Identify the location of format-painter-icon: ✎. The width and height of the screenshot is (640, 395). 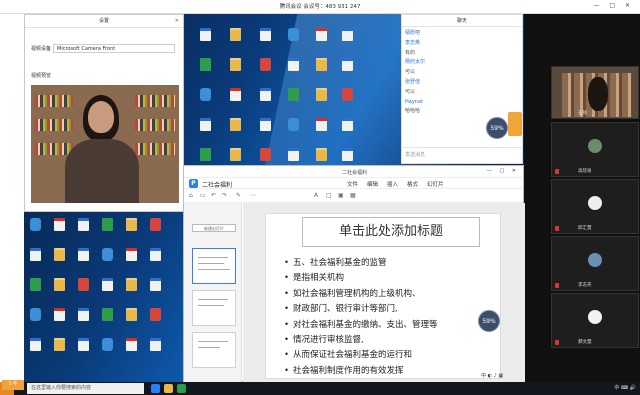
(238, 195).